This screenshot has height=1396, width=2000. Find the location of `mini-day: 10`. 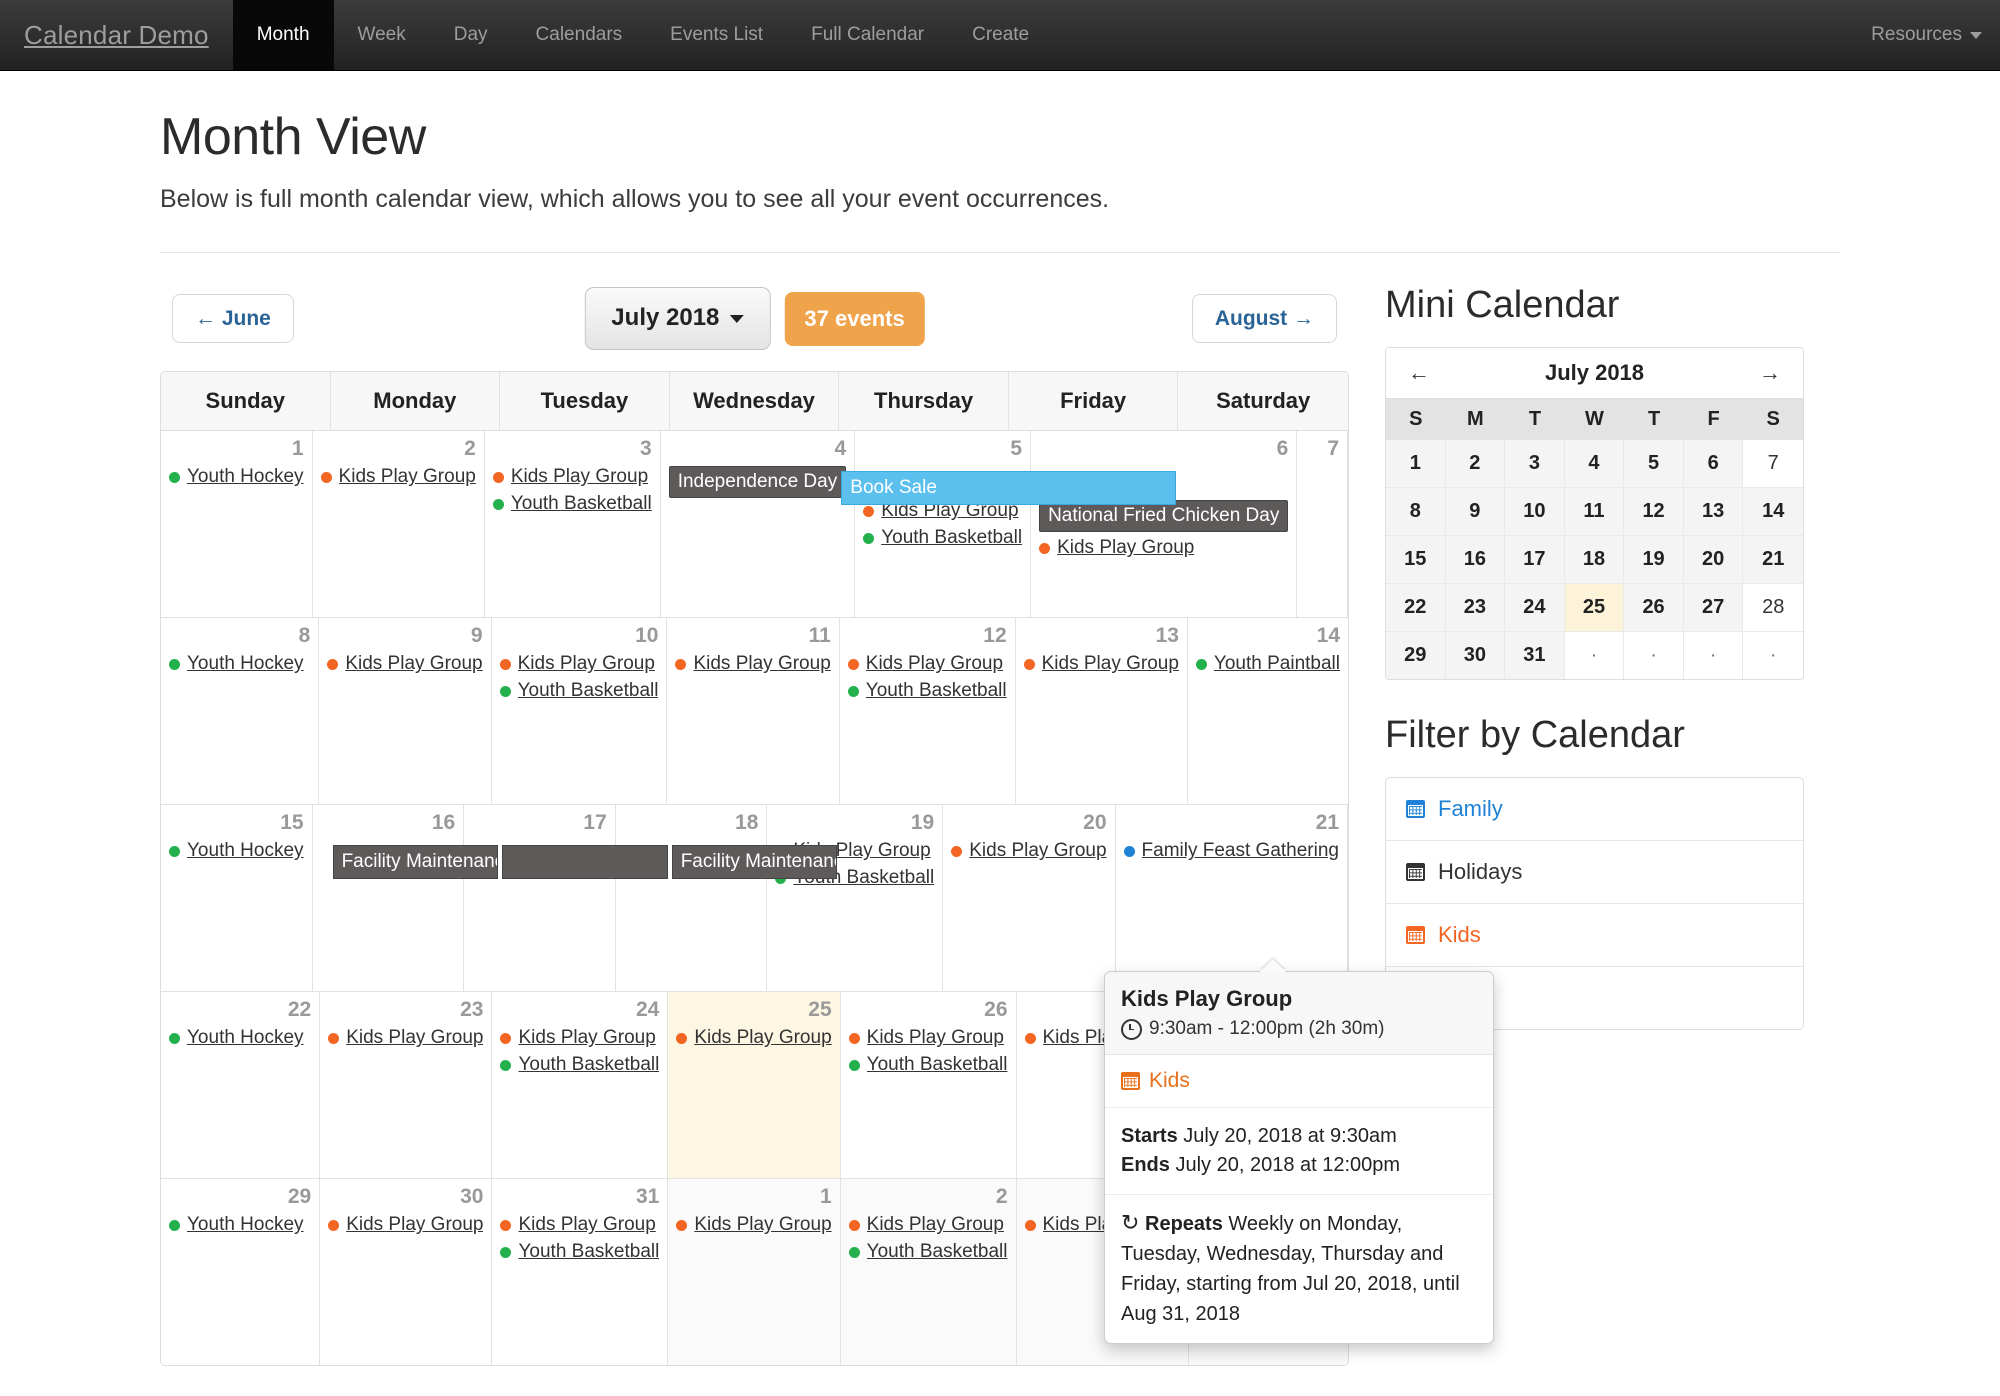

mini-day: 10 is located at coordinates (1535, 512).